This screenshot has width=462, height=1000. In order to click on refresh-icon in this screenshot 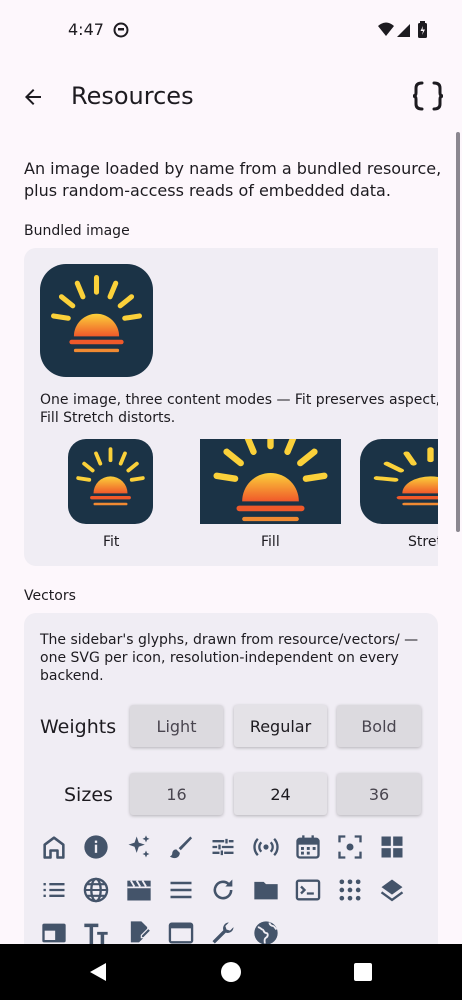, I will do `click(223, 890)`.